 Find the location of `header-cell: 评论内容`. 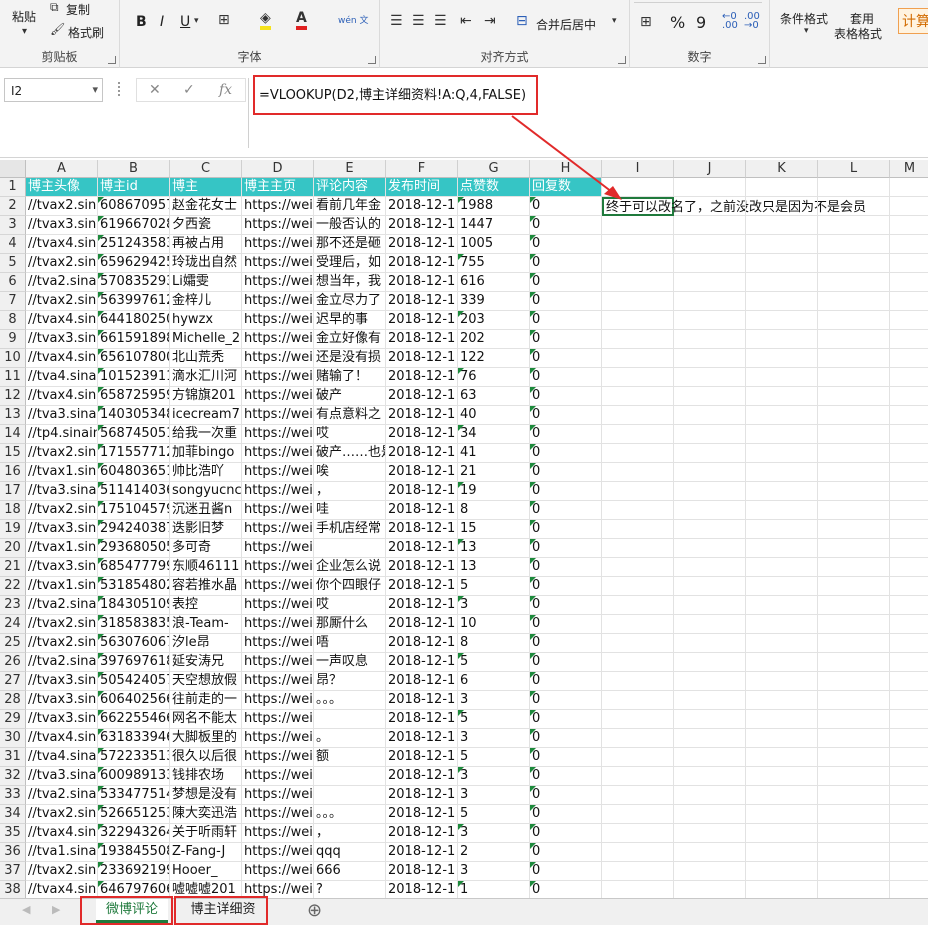

header-cell: 评论内容 is located at coordinates (350, 187).